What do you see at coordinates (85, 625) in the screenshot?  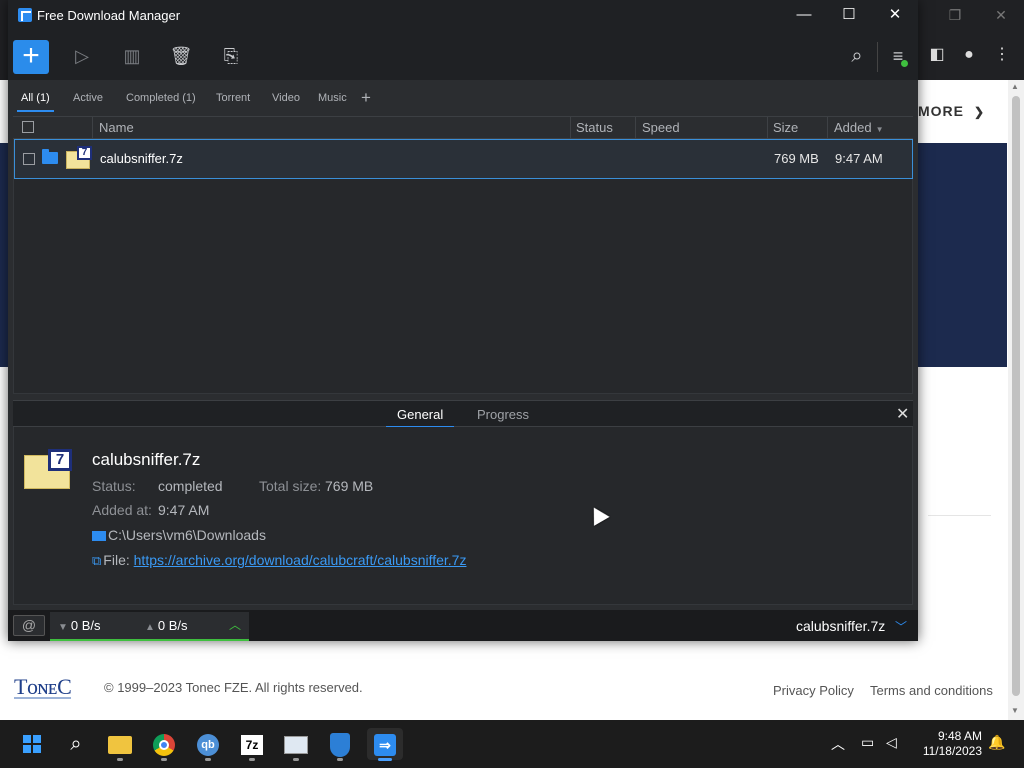 I see `download-speed-value: 0 B/s` at bounding box center [85, 625].